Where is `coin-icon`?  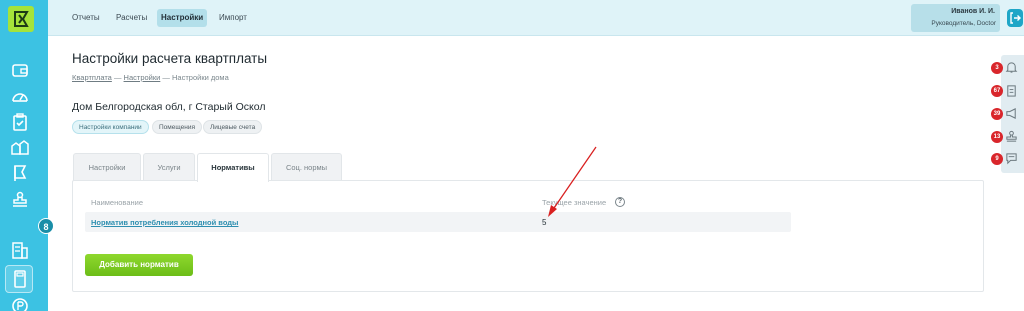
coin-icon is located at coordinates (20, 303).